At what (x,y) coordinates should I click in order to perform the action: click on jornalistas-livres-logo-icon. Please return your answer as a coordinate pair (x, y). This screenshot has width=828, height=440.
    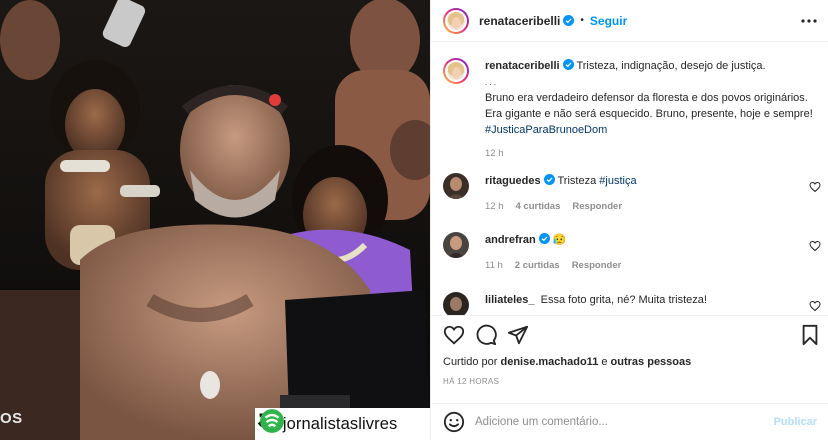
    Looking at the image, I should click on (272, 421).